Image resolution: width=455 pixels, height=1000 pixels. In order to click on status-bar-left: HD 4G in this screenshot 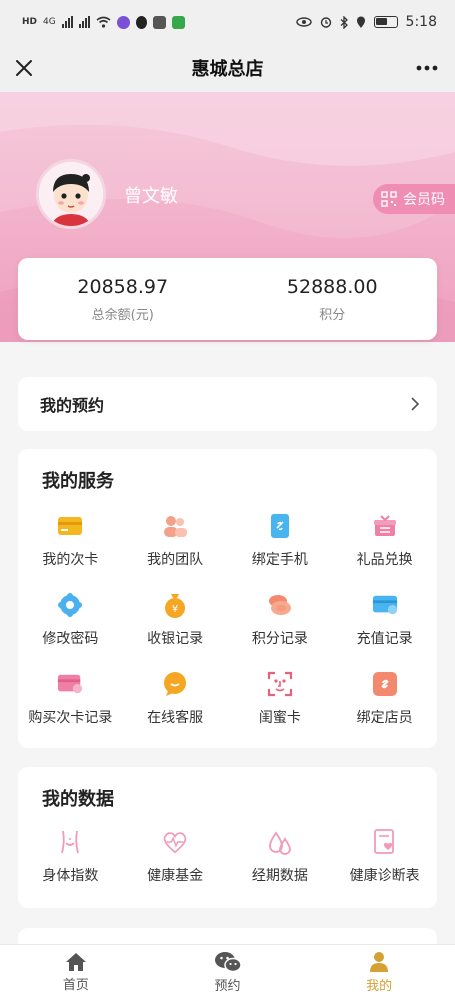, I will do `click(103, 22)`.